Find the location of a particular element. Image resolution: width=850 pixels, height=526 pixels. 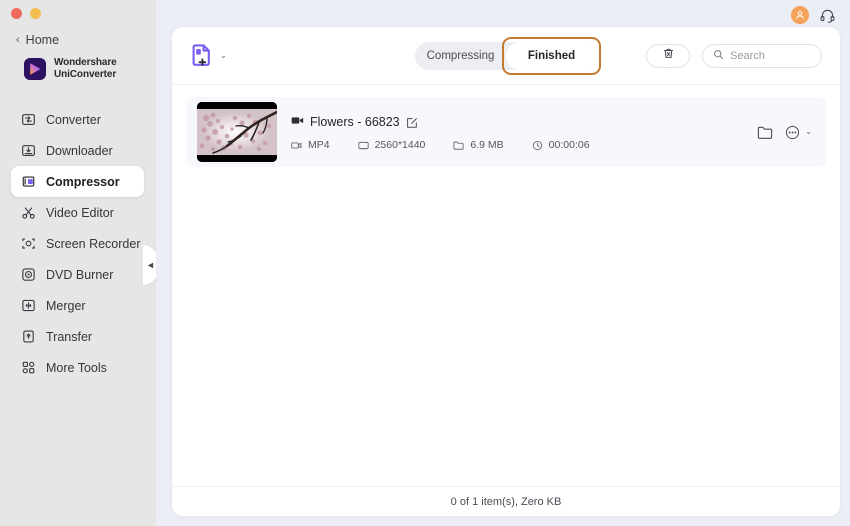

headset-icon is located at coordinates (827, 15).